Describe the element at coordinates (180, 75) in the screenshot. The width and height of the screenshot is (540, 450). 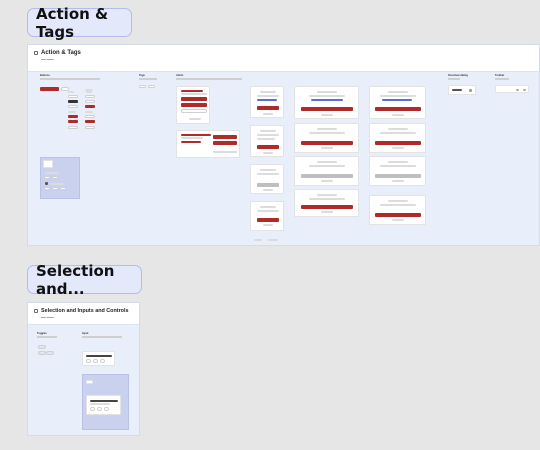
I see `column-head-alerts: Alerts` at that location.